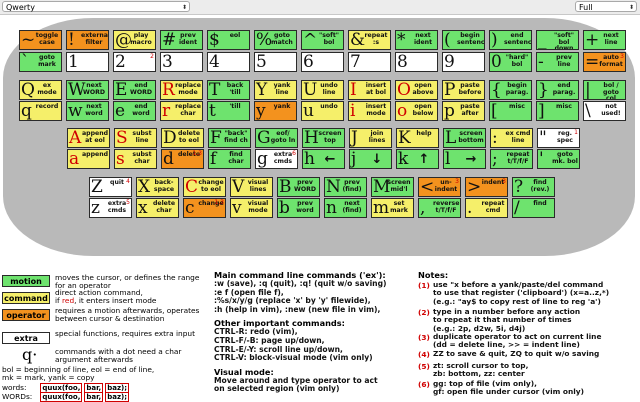 This screenshot has height=402, width=640. What do you see at coordinates (565, 158) in the screenshot?
I see `key-desc: goto mk. bol` at bounding box center [565, 158].